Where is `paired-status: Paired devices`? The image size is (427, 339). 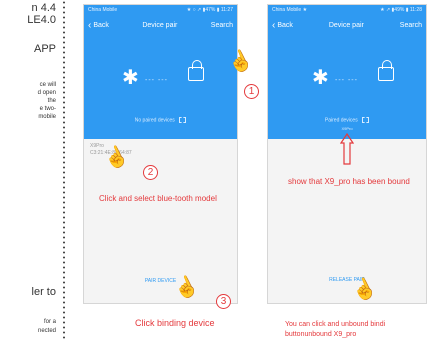
paired-status: Paired devices is located at coordinates (347, 120).